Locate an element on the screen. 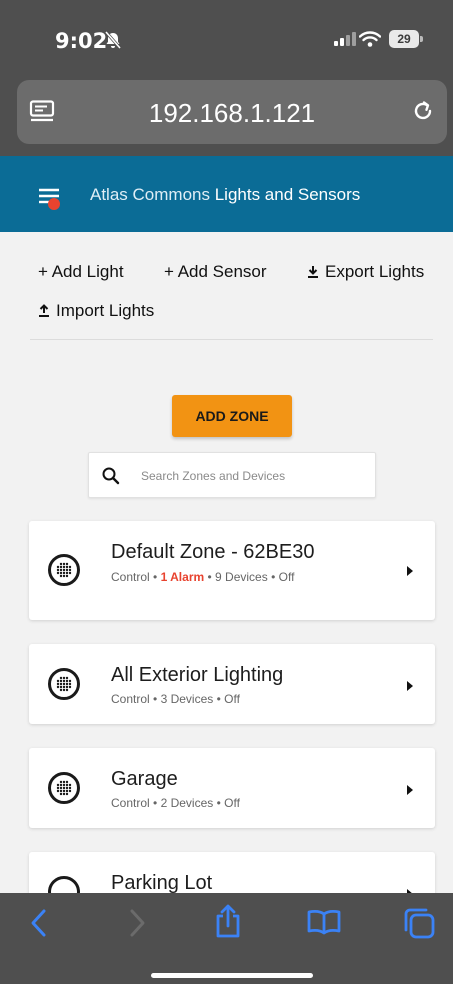  zone-meta: Control • 1 Alarm • 9 Devices • Off is located at coordinates (236, 577).